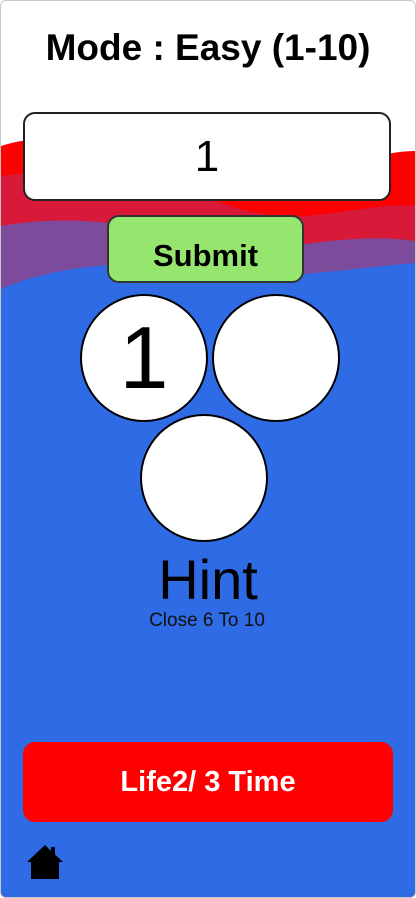 This screenshot has height=898, width=416. What do you see at coordinates (207, 156) in the screenshot?
I see `guess-input` at bounding box center [207, 156].